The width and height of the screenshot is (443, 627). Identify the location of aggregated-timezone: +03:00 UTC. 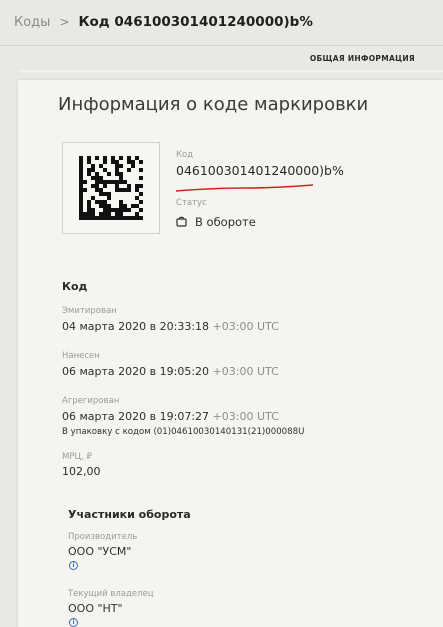
(245, 416).